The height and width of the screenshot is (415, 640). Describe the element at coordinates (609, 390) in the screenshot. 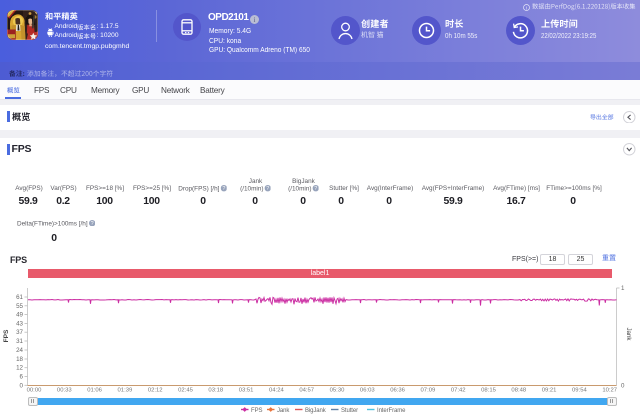

I see `svg-text: 10:27` at that location.